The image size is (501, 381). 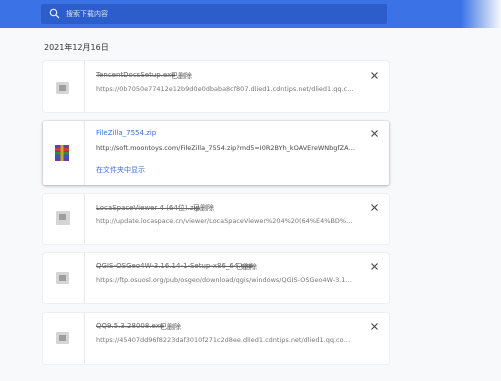 I want to click on winrar-archive-icon, so click(x=62, y=153).